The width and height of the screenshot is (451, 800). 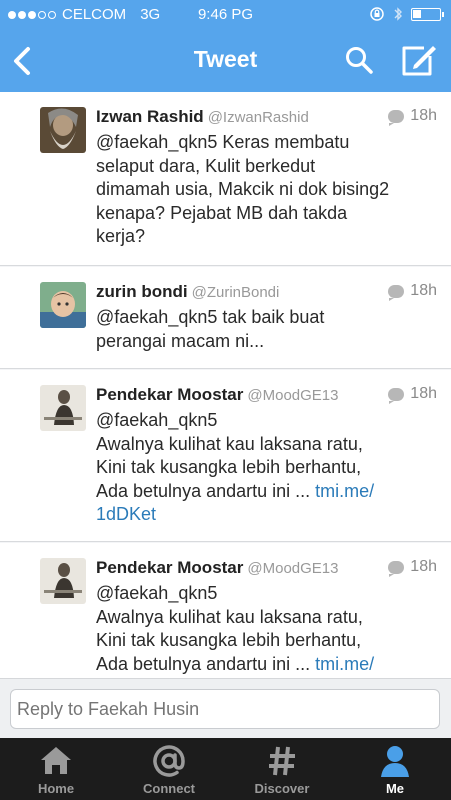 I want to click on tab-label: Me, so click(x=395, y=788).